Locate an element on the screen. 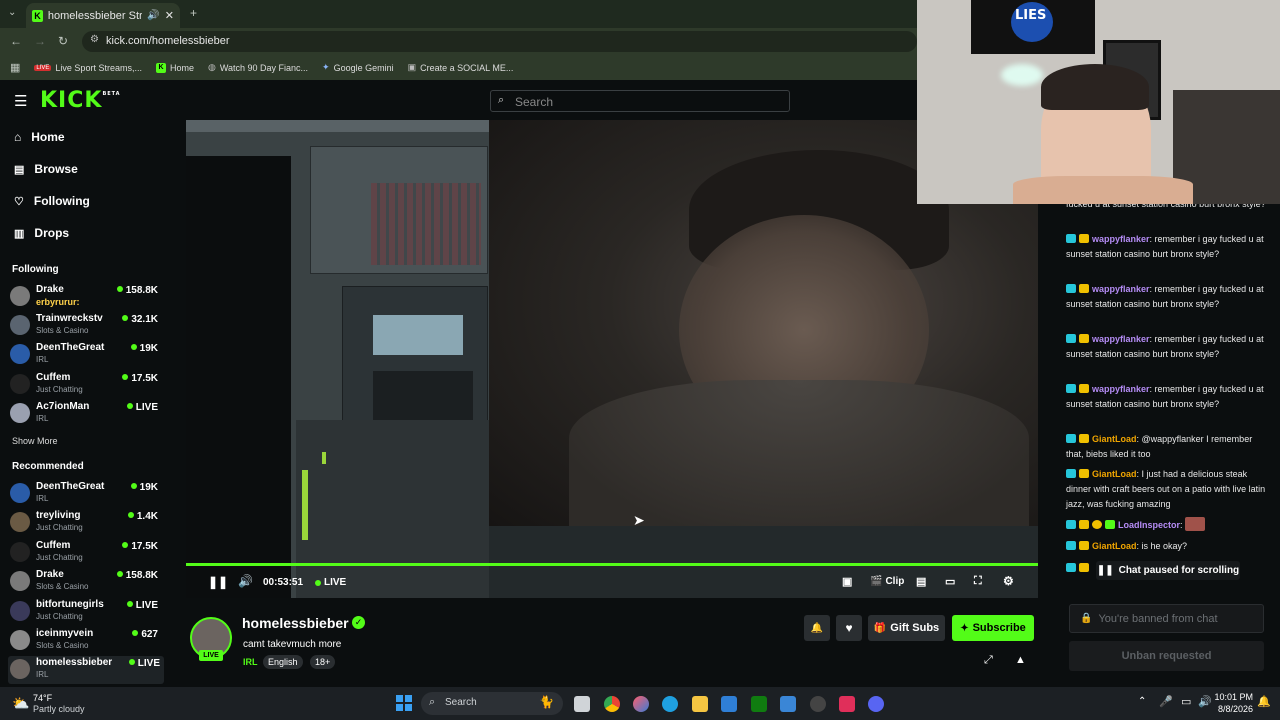 The image size is (1280, 720). tiktok-icon is located at coordinates (847, 704).